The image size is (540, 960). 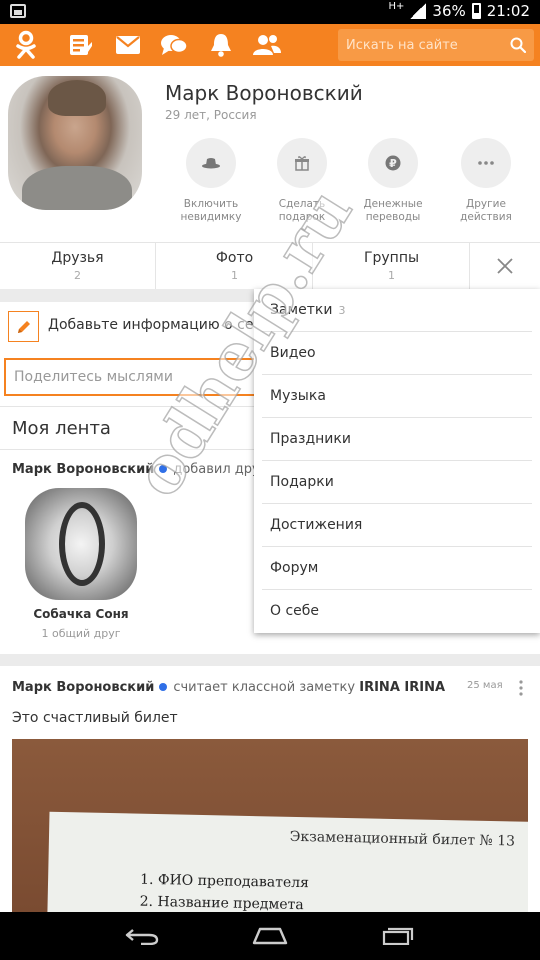 I want to click on menu-item-achievements: Достижения, so click(x=397, y=525).